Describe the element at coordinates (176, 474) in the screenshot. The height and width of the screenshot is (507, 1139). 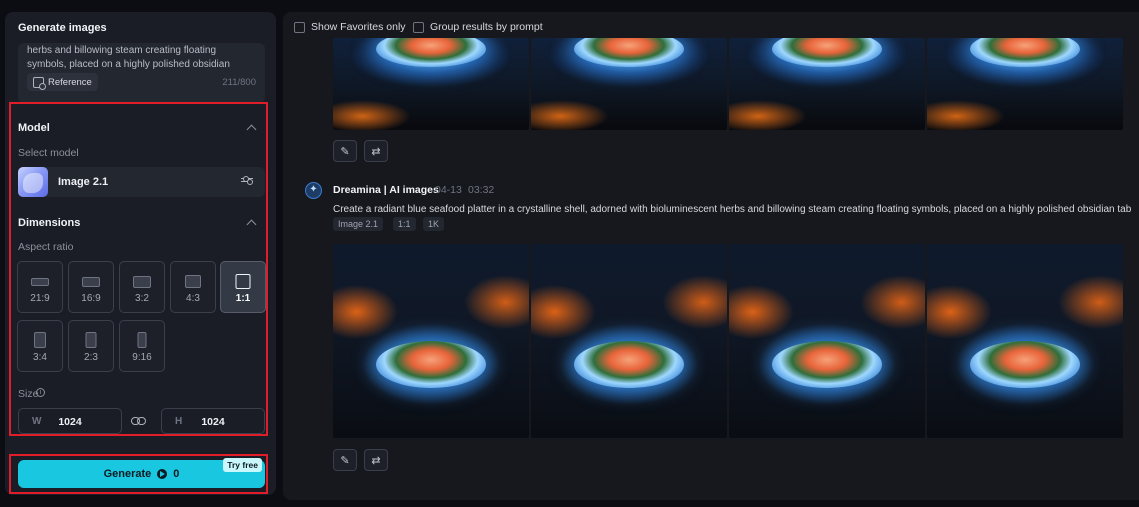
I see `generate-cost: 0` at that location.